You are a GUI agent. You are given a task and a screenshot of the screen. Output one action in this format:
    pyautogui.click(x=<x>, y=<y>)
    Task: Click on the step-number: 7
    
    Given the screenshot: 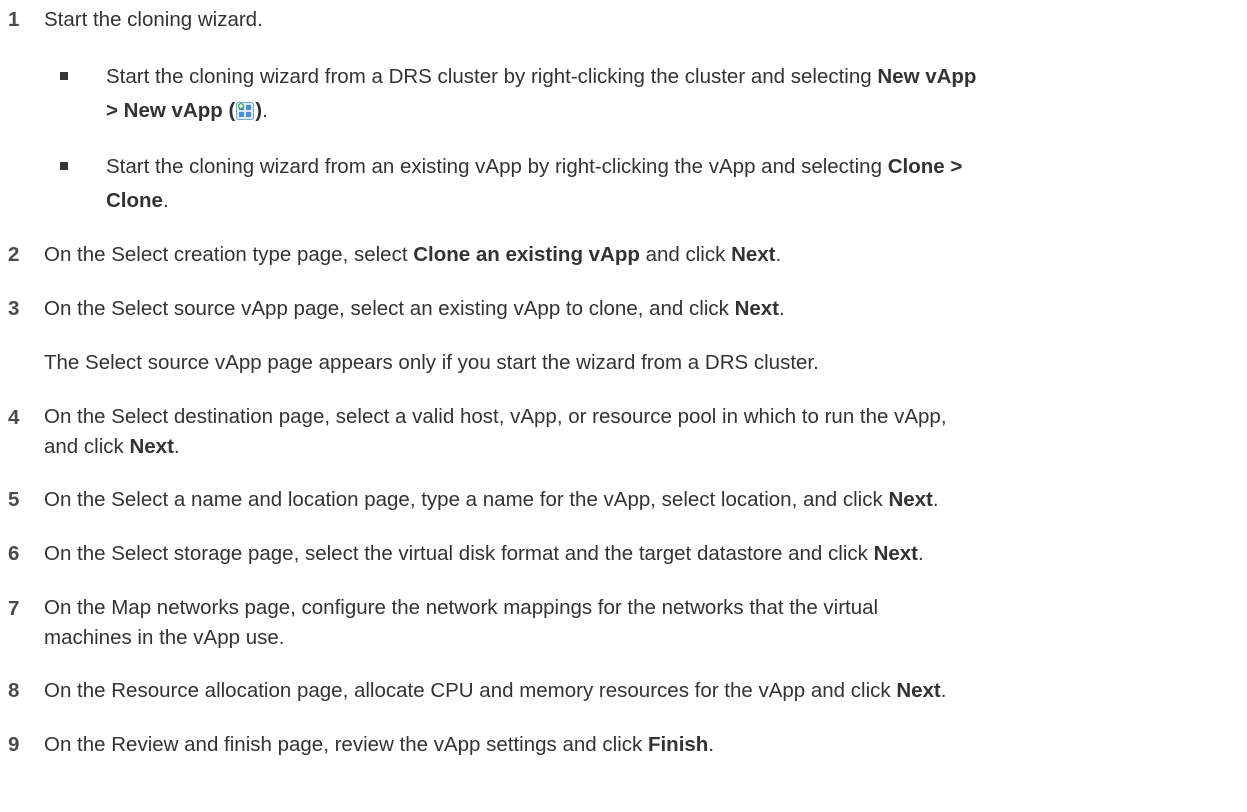 What is the action you would take?
    pyautogui.click(x=14, y=608)
    